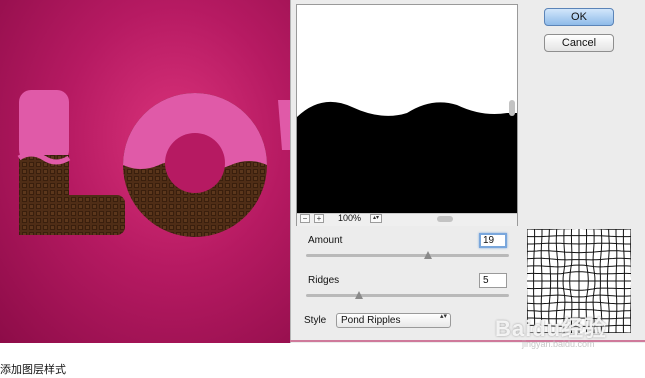  What do you see at coordinates (71, 162) in the screenshot?
I see `letter-l` at bounding box center [71, 162].